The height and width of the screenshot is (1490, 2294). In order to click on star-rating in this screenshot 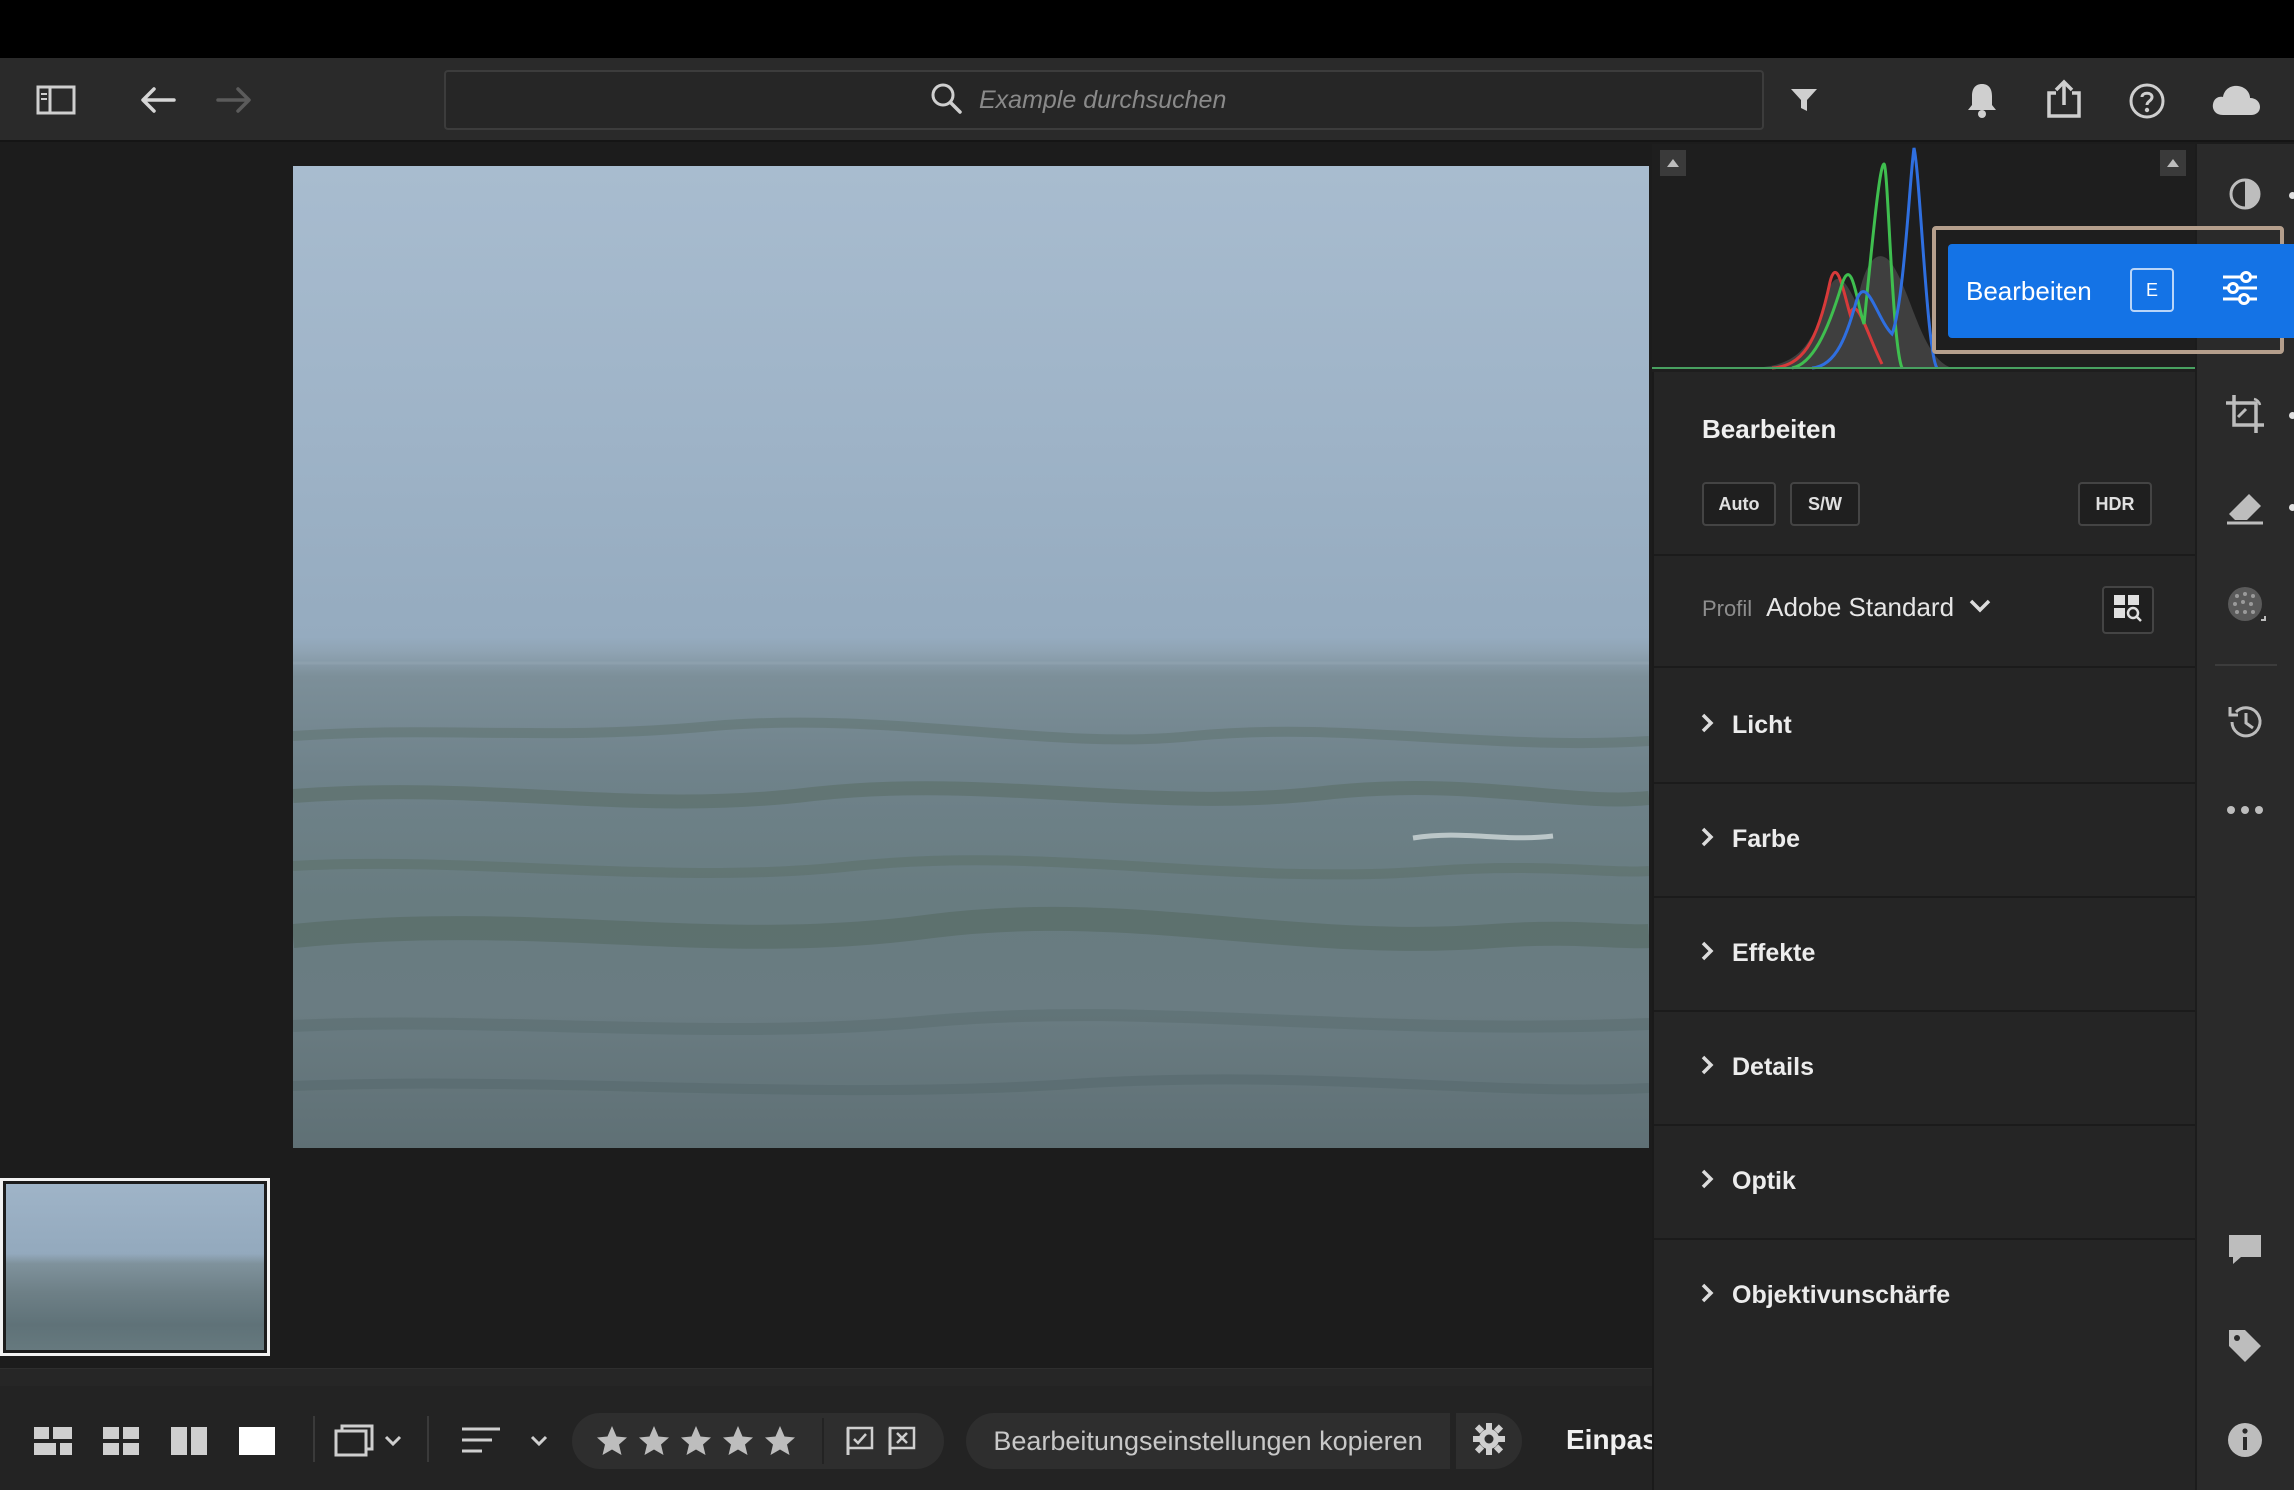, I will do `click(704, 1441)`.